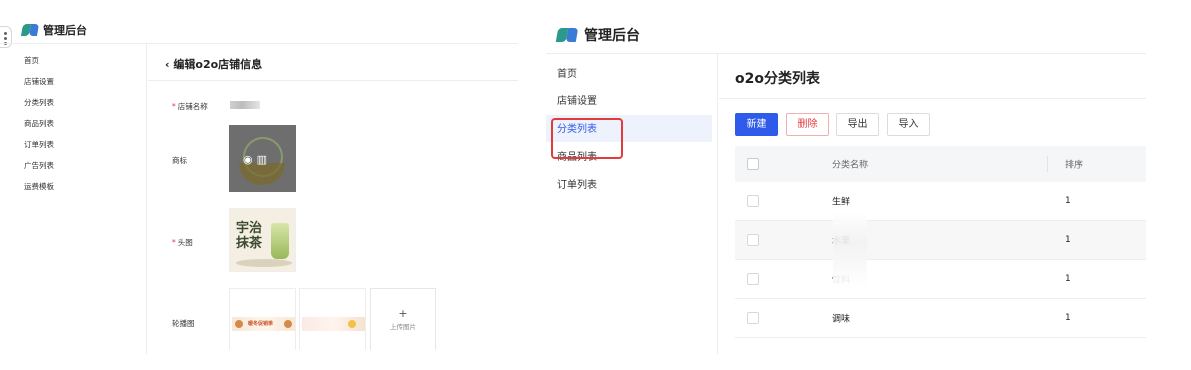 The width and height of the screenshot is (1191, 370). Describe the element at coordinates (756, 124) in the screenshot. I see `new-button: 新建` at that location.